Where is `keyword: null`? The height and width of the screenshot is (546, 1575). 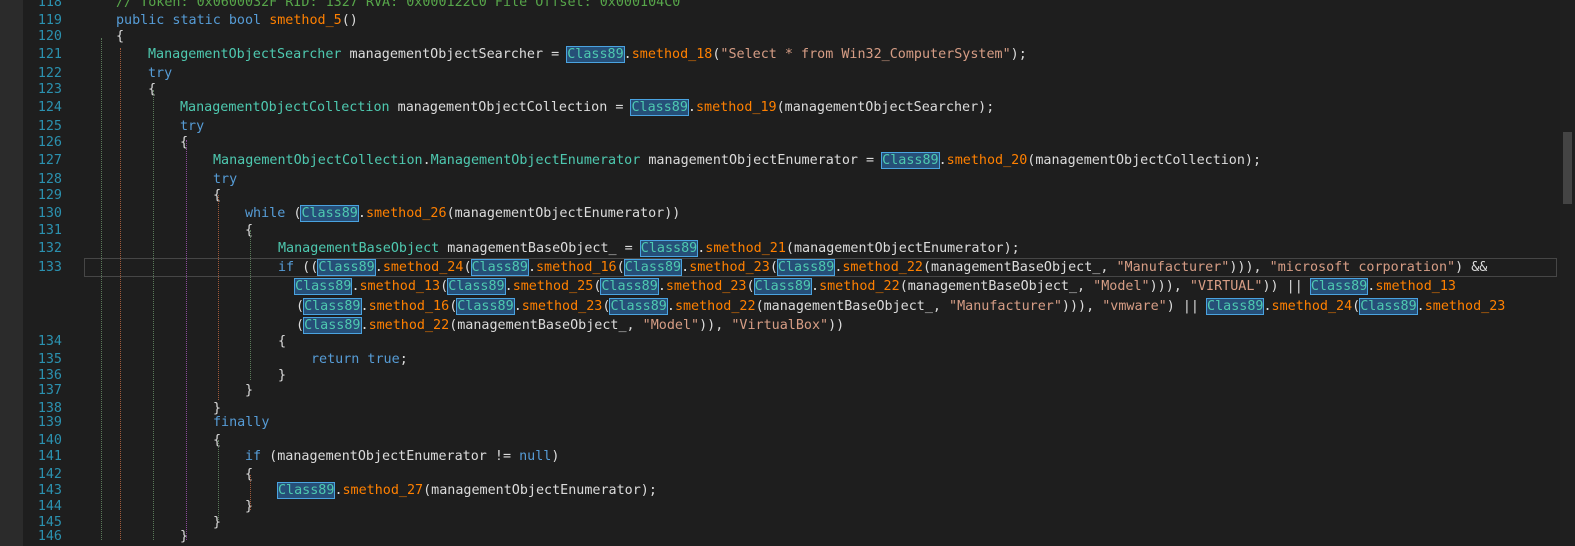 keyword: null is located at coordinates (535, 456).